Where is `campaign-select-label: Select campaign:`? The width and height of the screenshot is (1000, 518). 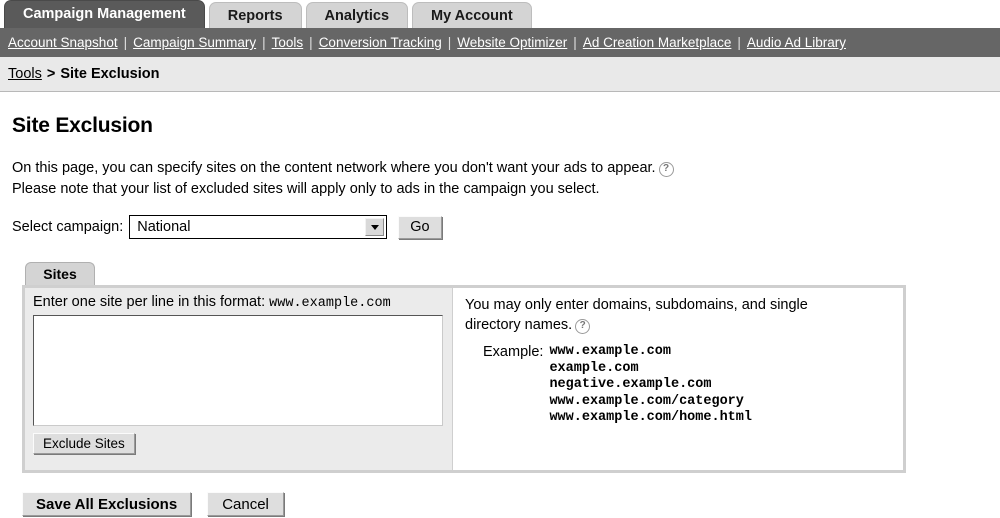 campaign-select-label: Select campaign: is located at coordinates (68, 227).